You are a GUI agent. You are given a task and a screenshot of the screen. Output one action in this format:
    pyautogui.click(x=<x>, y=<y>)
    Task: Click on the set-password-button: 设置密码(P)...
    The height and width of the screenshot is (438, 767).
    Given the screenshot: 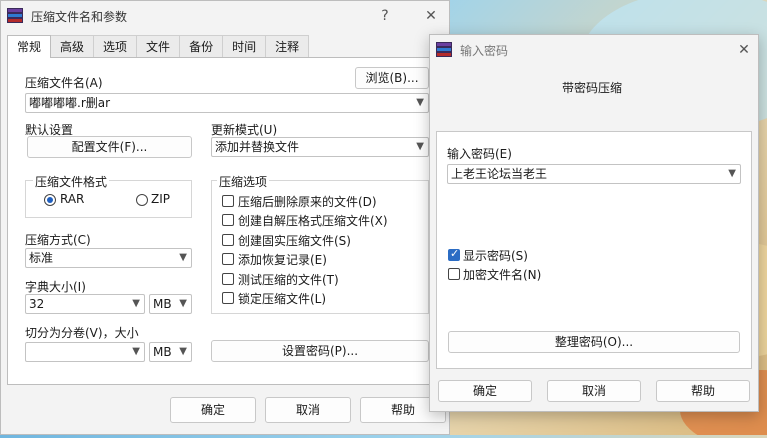 What is the action you would take?
    pyautogui.click(x=320, y=351)
    